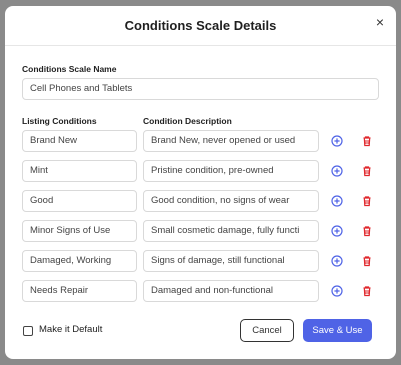 This screenshot has width=401, height=365. Describe the element at coordinates (187, 121) in the screenshot. I see `condition-description-label: Condition Description` at that location.